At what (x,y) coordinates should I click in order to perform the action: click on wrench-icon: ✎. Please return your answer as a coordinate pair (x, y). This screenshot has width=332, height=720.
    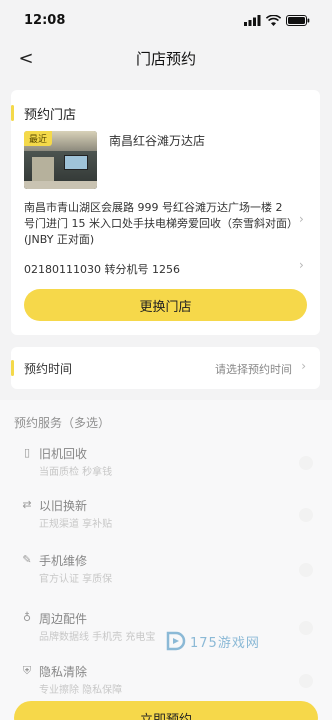
    Looking at the image, I should click on (27, 559).